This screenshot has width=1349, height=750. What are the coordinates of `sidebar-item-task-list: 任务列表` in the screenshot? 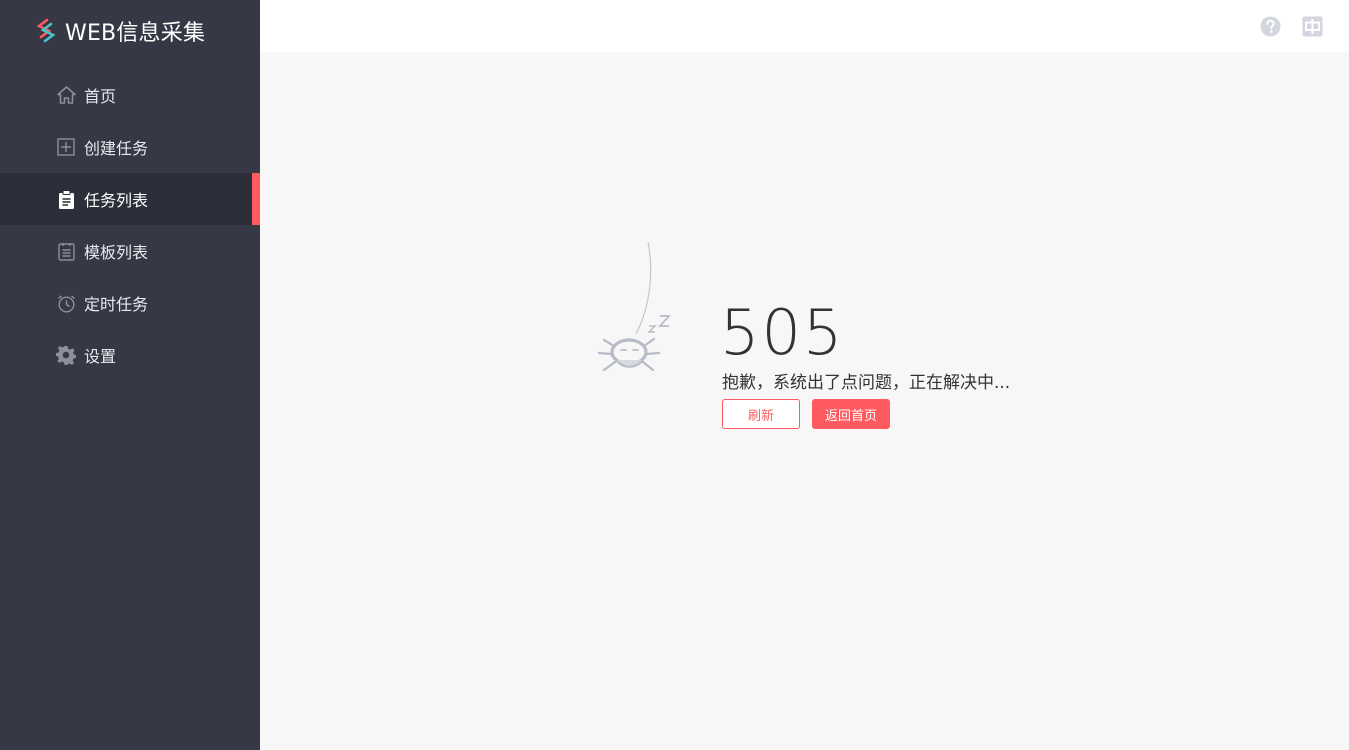 It's located at (130, 199).